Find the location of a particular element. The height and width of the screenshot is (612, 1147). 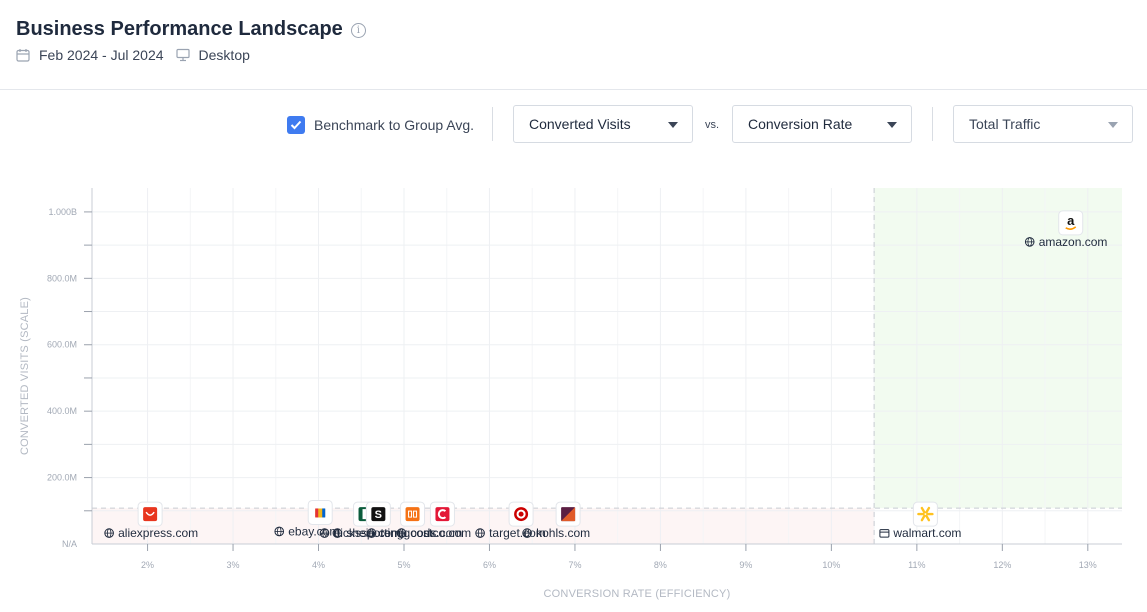

shop-icon is located at coordinates (884, 533).